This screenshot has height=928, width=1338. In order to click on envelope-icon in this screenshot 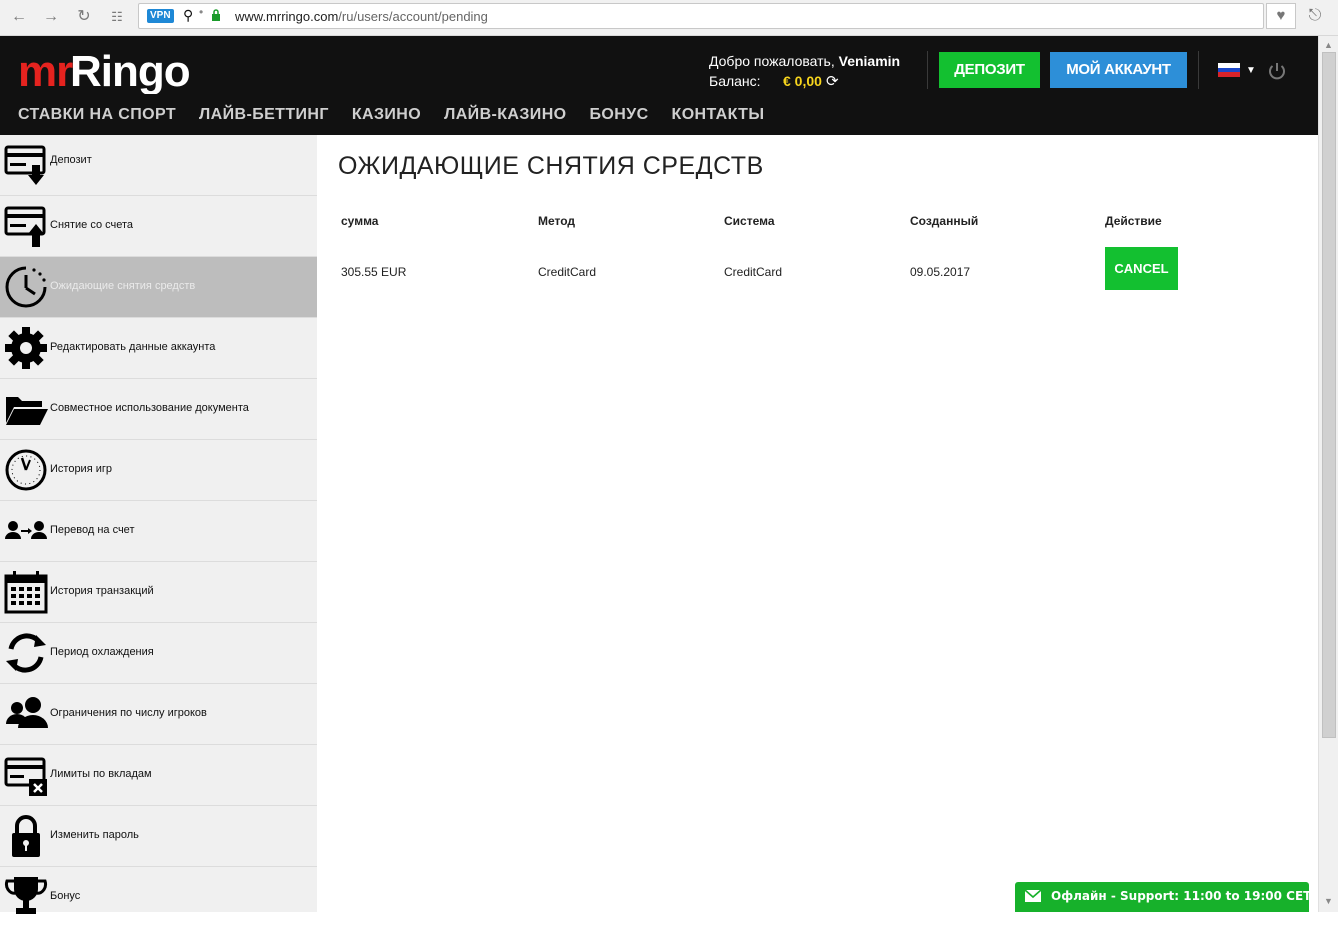, I will do `click(1033, 896)`.